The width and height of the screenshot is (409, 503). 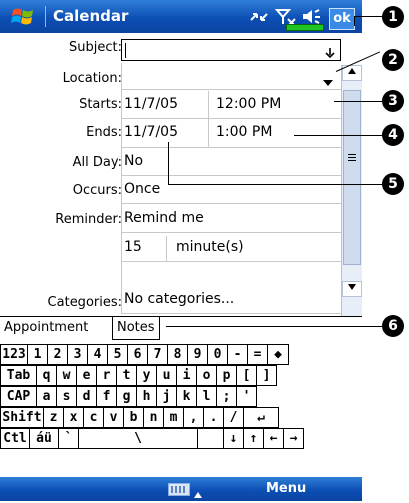 I want to click on key-3-5: b, so click(x=133, y=417).